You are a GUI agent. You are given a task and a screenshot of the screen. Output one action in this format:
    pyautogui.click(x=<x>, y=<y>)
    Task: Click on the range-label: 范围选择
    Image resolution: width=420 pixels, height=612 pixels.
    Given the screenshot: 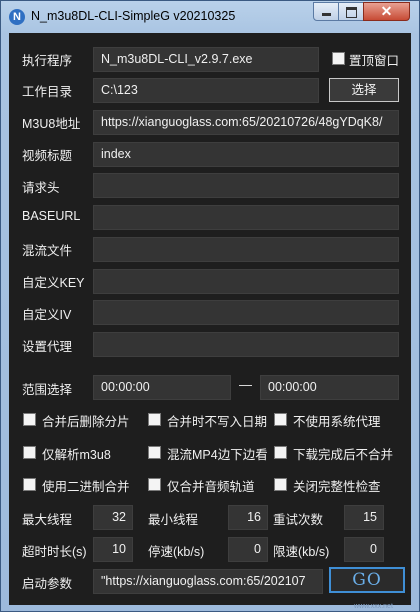 What is the action you would take?
    pyautogui.click(x=47, y=390)
    